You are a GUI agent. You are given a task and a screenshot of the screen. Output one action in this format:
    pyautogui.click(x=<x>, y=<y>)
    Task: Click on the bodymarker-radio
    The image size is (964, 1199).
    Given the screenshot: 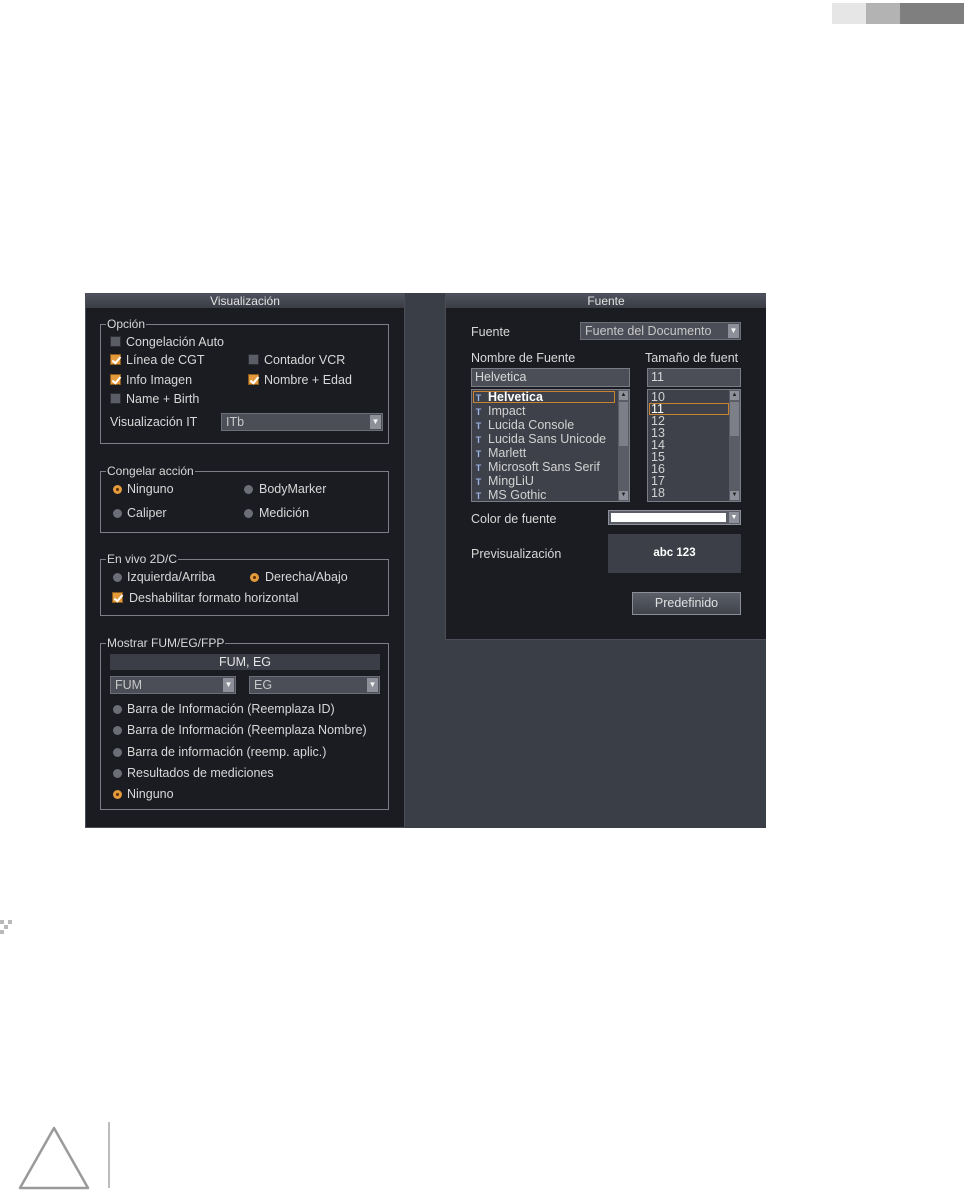 What is the action you would take?
    pyautogui.click(x=248, y=489)
    